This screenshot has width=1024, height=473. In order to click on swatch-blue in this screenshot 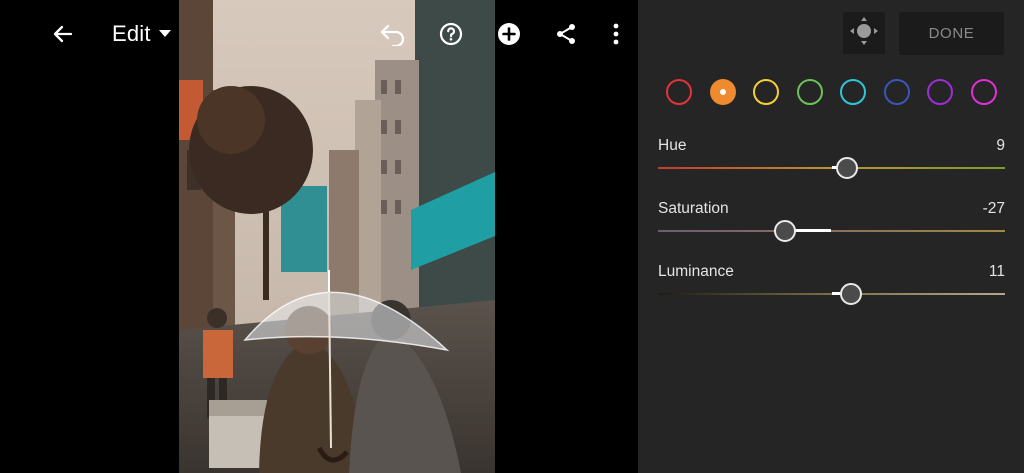, I will do `click(896, 92)`.